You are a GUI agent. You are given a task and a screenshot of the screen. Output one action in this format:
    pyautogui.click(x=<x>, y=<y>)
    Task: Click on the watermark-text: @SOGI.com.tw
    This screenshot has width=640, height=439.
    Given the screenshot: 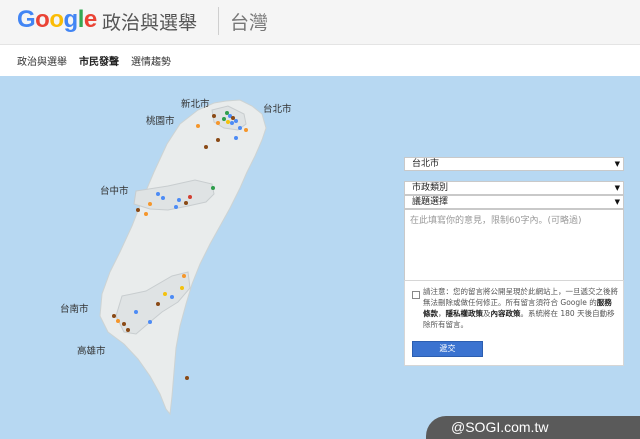 What is the action you would take?
    pyautogui.click(x=500, y=427)
    